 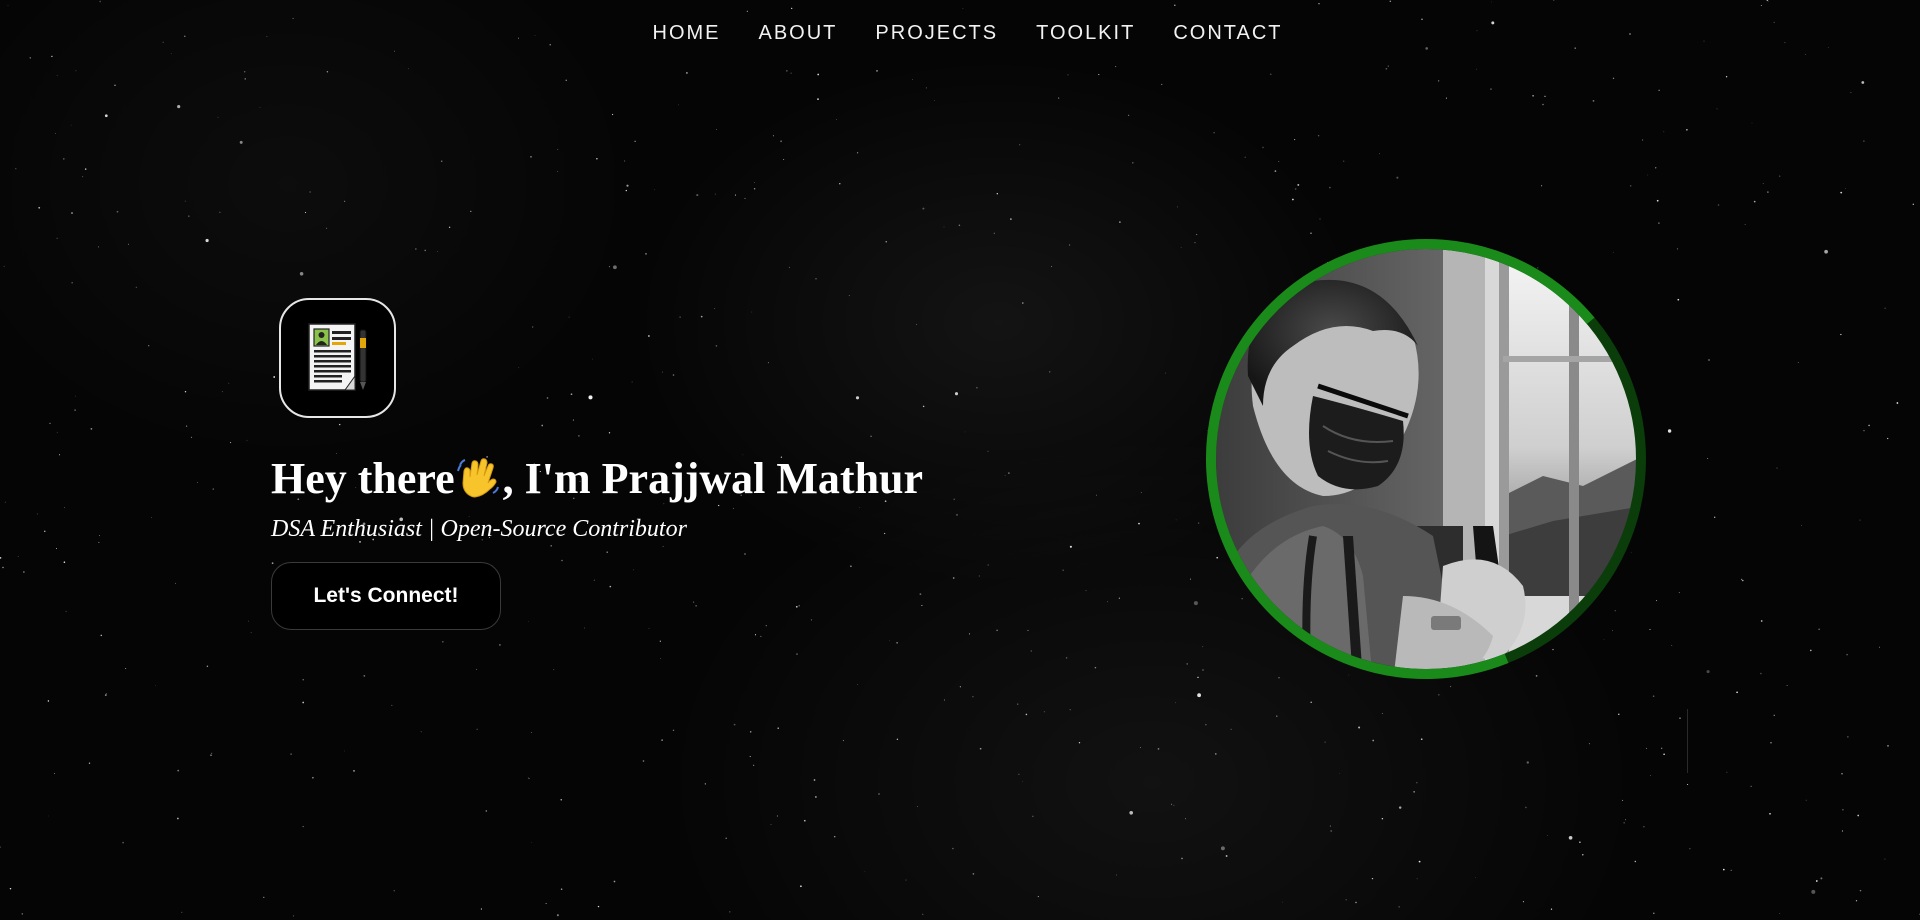 What do you see at coordinates (713, 478) in the screenshot?
I see `name-text: , I'm Prajjwal Mathur` at bounding box center [713, 478].